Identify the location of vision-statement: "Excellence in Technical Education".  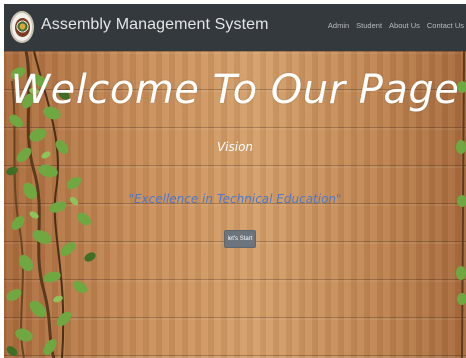
(235, 199).